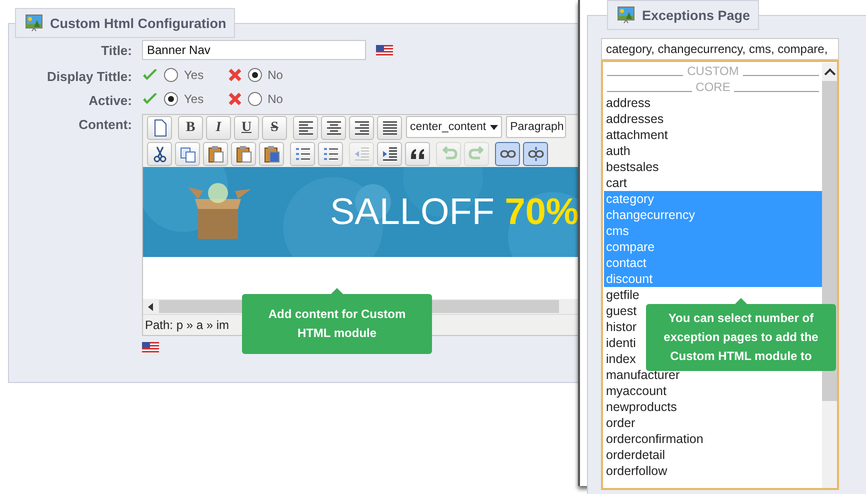 The image size is (866, 494). What do you see at coordinates (454, 212) in the screenshot?
I see `banner-text: SALLOFF 70%` at bounding box center [454, 212].